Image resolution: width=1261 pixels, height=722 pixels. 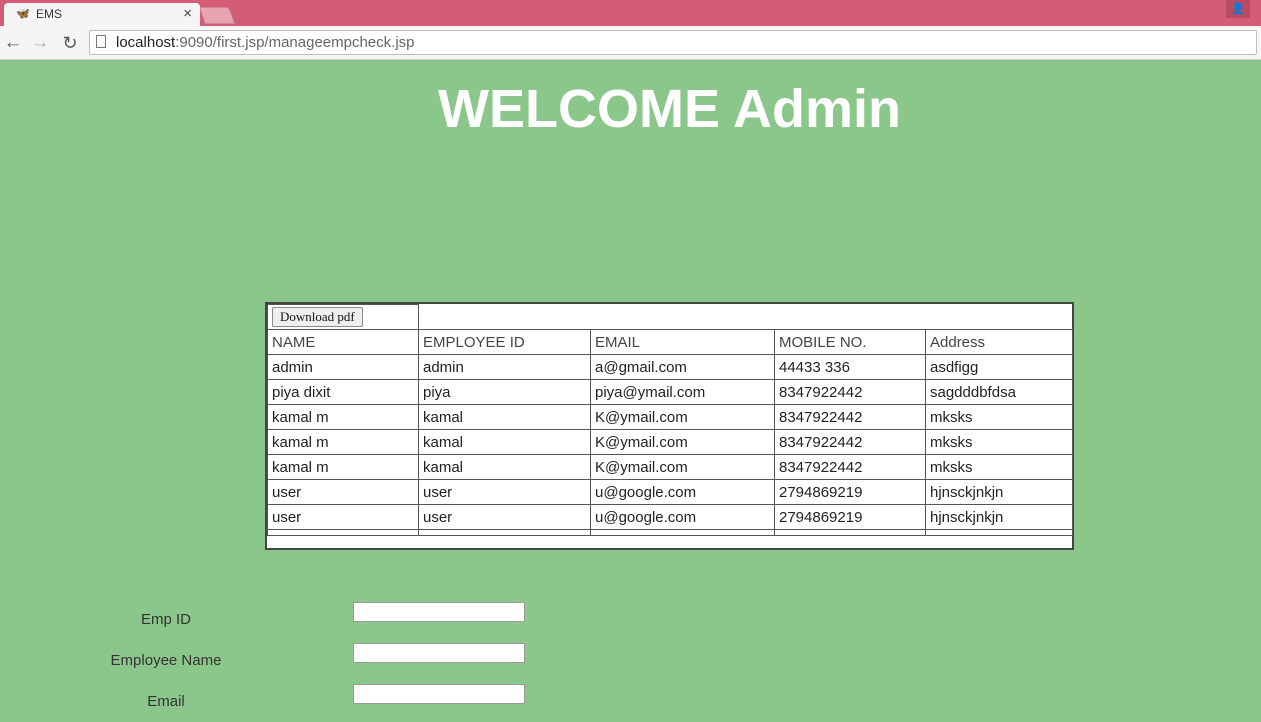 I want to click on employee-name-input, so click(x=439, y=653).